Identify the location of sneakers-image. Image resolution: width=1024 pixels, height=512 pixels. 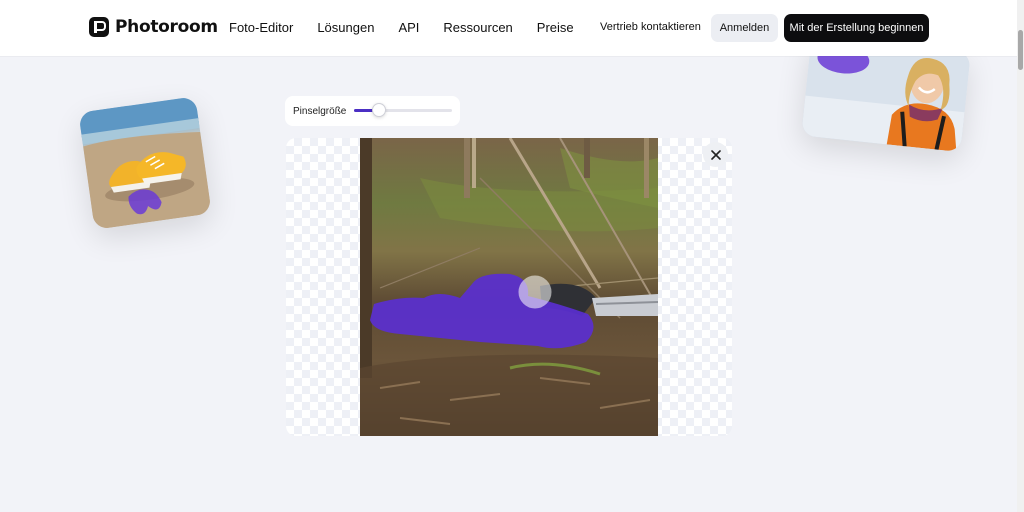
(145, 163).